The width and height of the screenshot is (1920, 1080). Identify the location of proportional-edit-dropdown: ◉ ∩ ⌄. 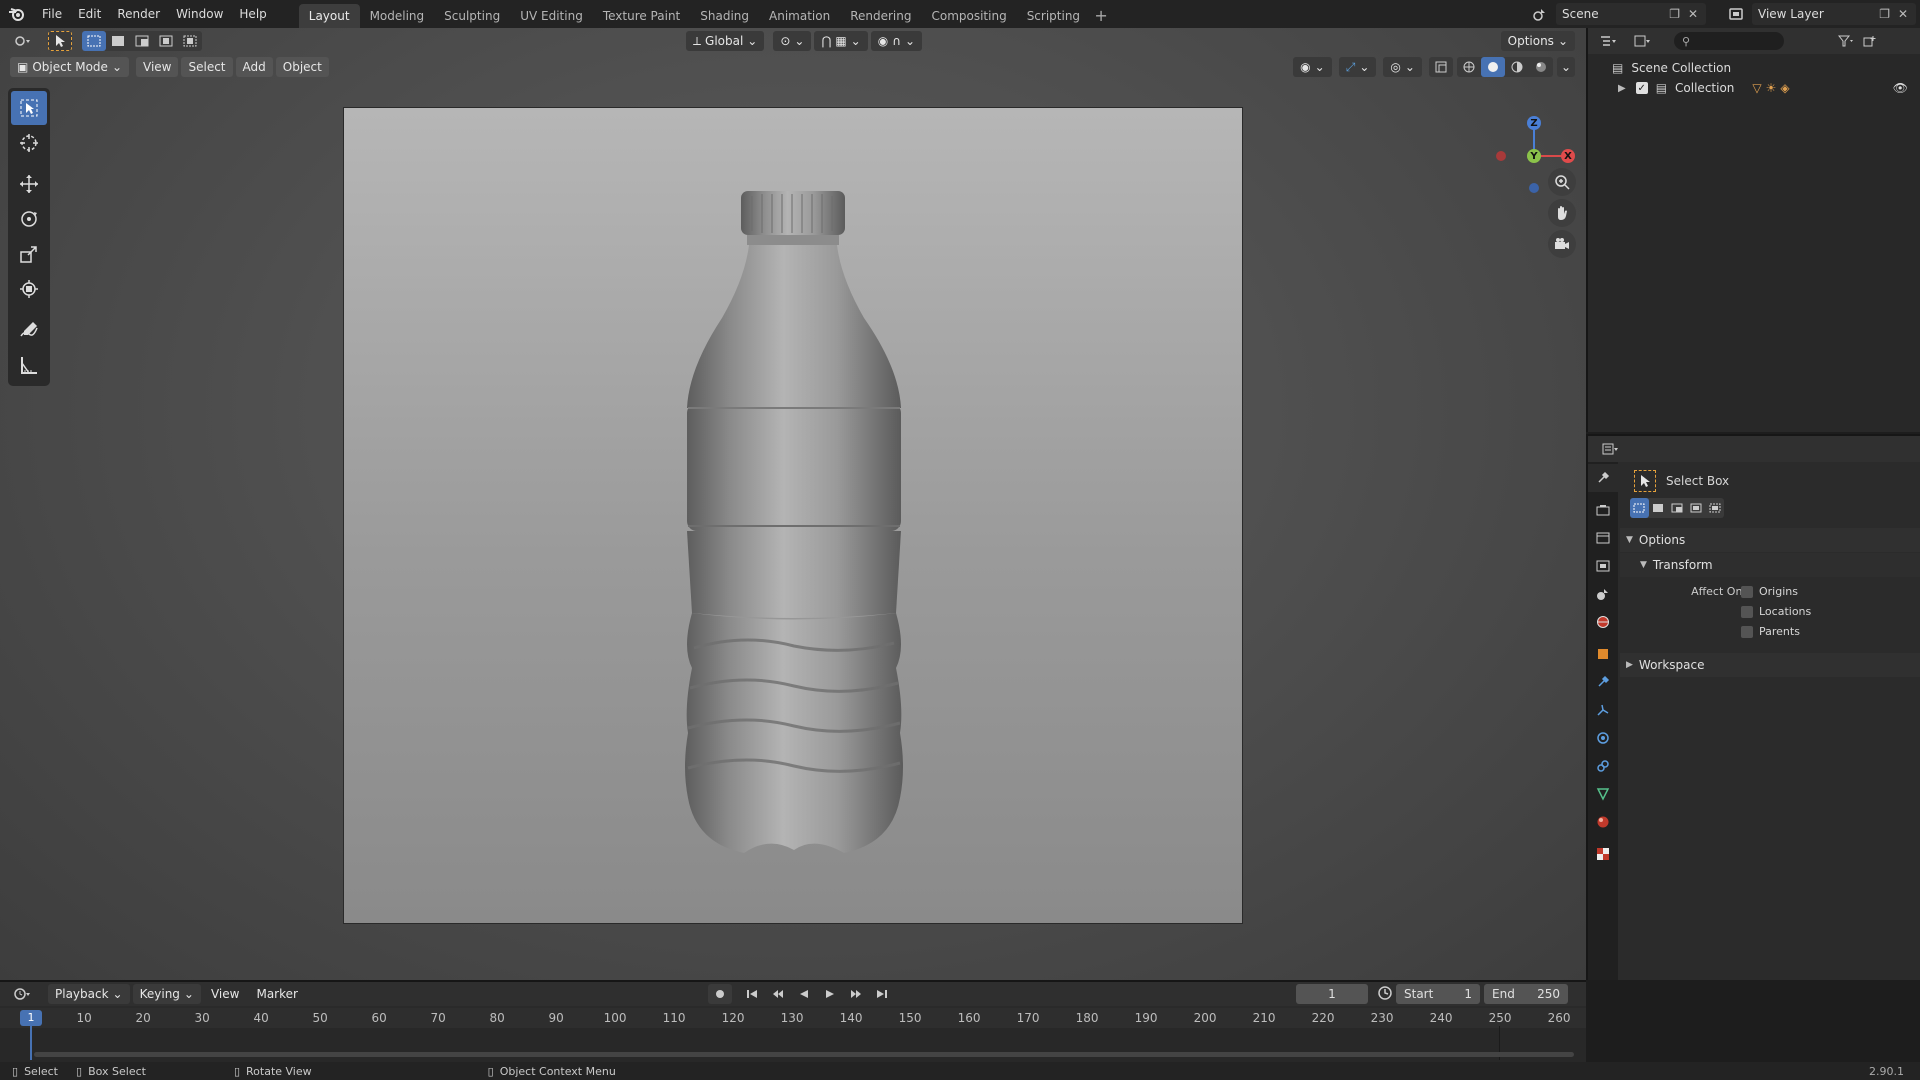
(896, 41).